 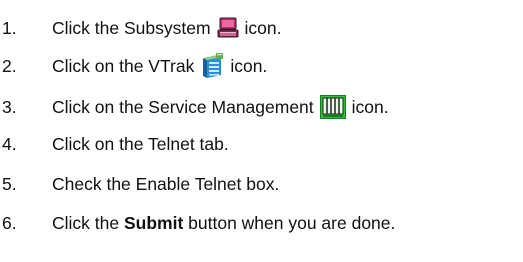 What do you see at coordinates (228, 28) in the screenshot?
I see `subsystem-icon` at bounding box center [228, 28].